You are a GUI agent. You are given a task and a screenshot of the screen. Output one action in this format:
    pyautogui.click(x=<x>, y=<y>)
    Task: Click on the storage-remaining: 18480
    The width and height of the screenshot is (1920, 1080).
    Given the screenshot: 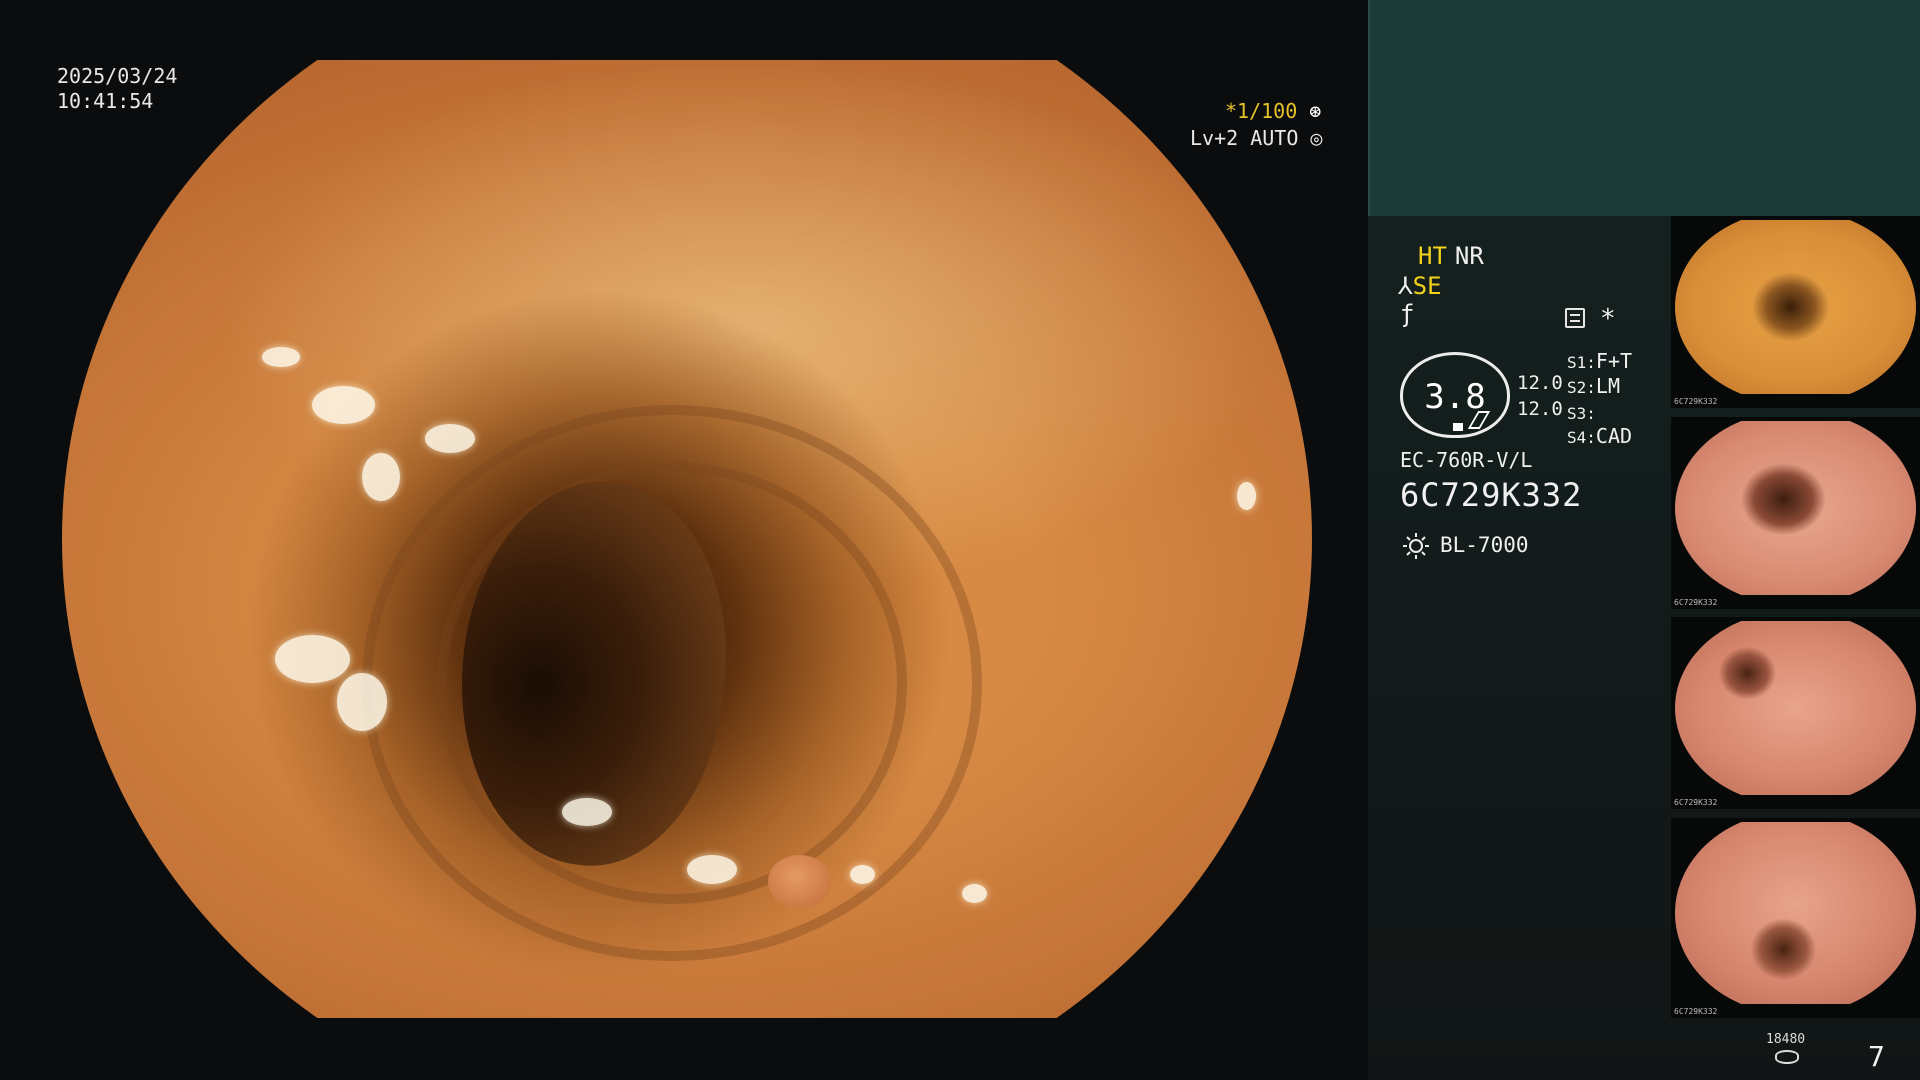 What is the action you would take?
    pyautogui.click(x=1786, y=1039)
    